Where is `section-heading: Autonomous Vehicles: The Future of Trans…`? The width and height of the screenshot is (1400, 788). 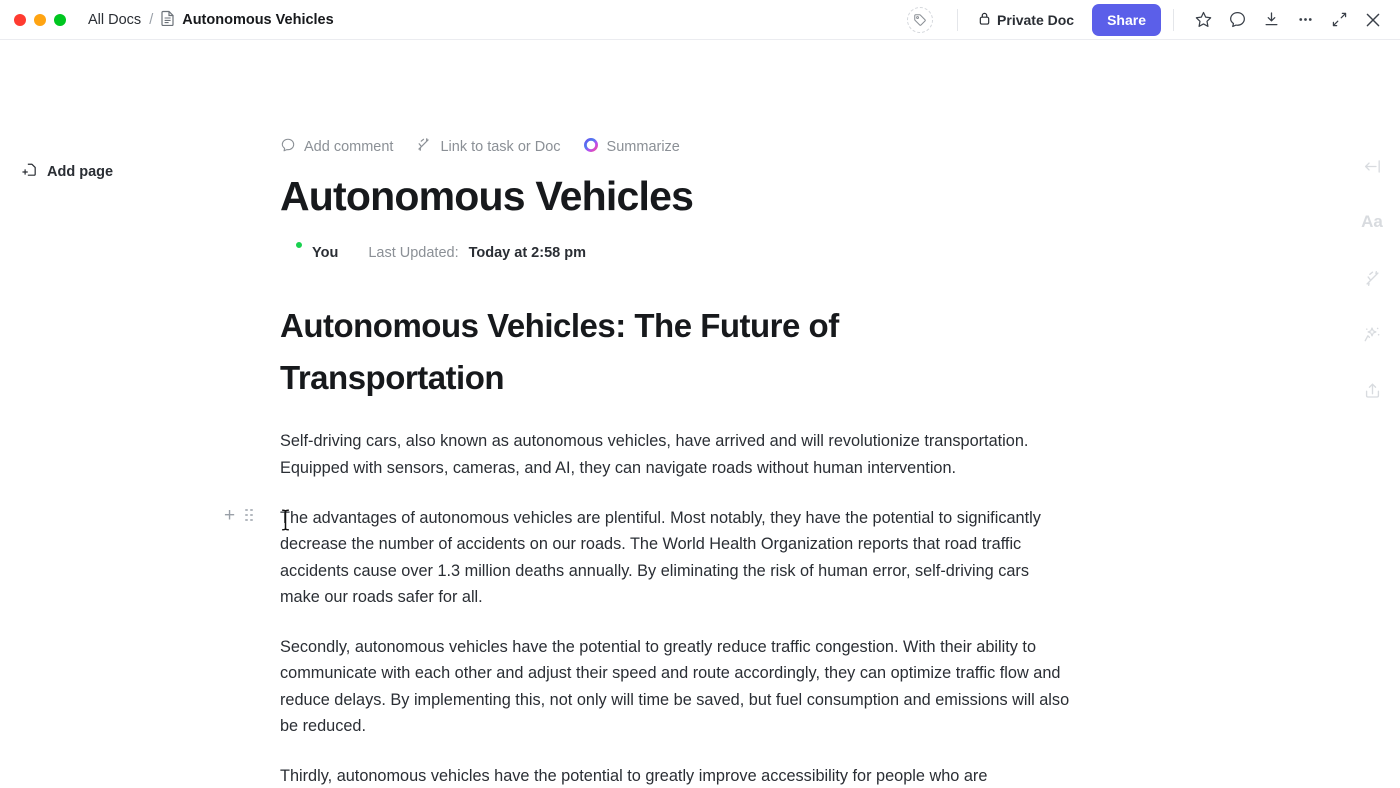 section-heading: Autonomous Vehicles: The Future of Trans… is located at coordinates (580, 352).